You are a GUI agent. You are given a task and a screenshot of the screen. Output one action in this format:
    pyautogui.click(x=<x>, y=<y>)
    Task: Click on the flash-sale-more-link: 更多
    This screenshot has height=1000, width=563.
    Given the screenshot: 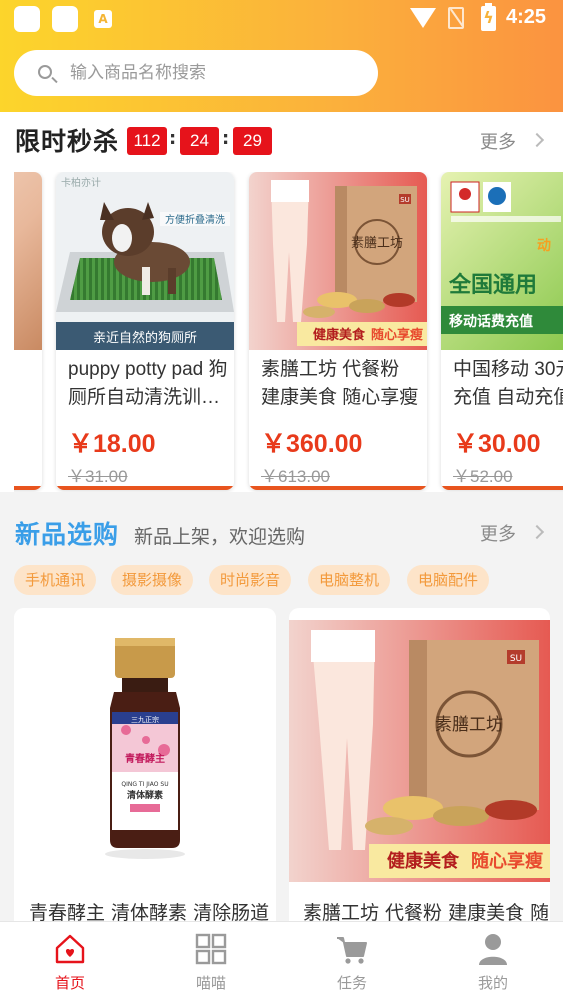 What is the action you would take?
    pyautogui.click(x=498, y=141)
    